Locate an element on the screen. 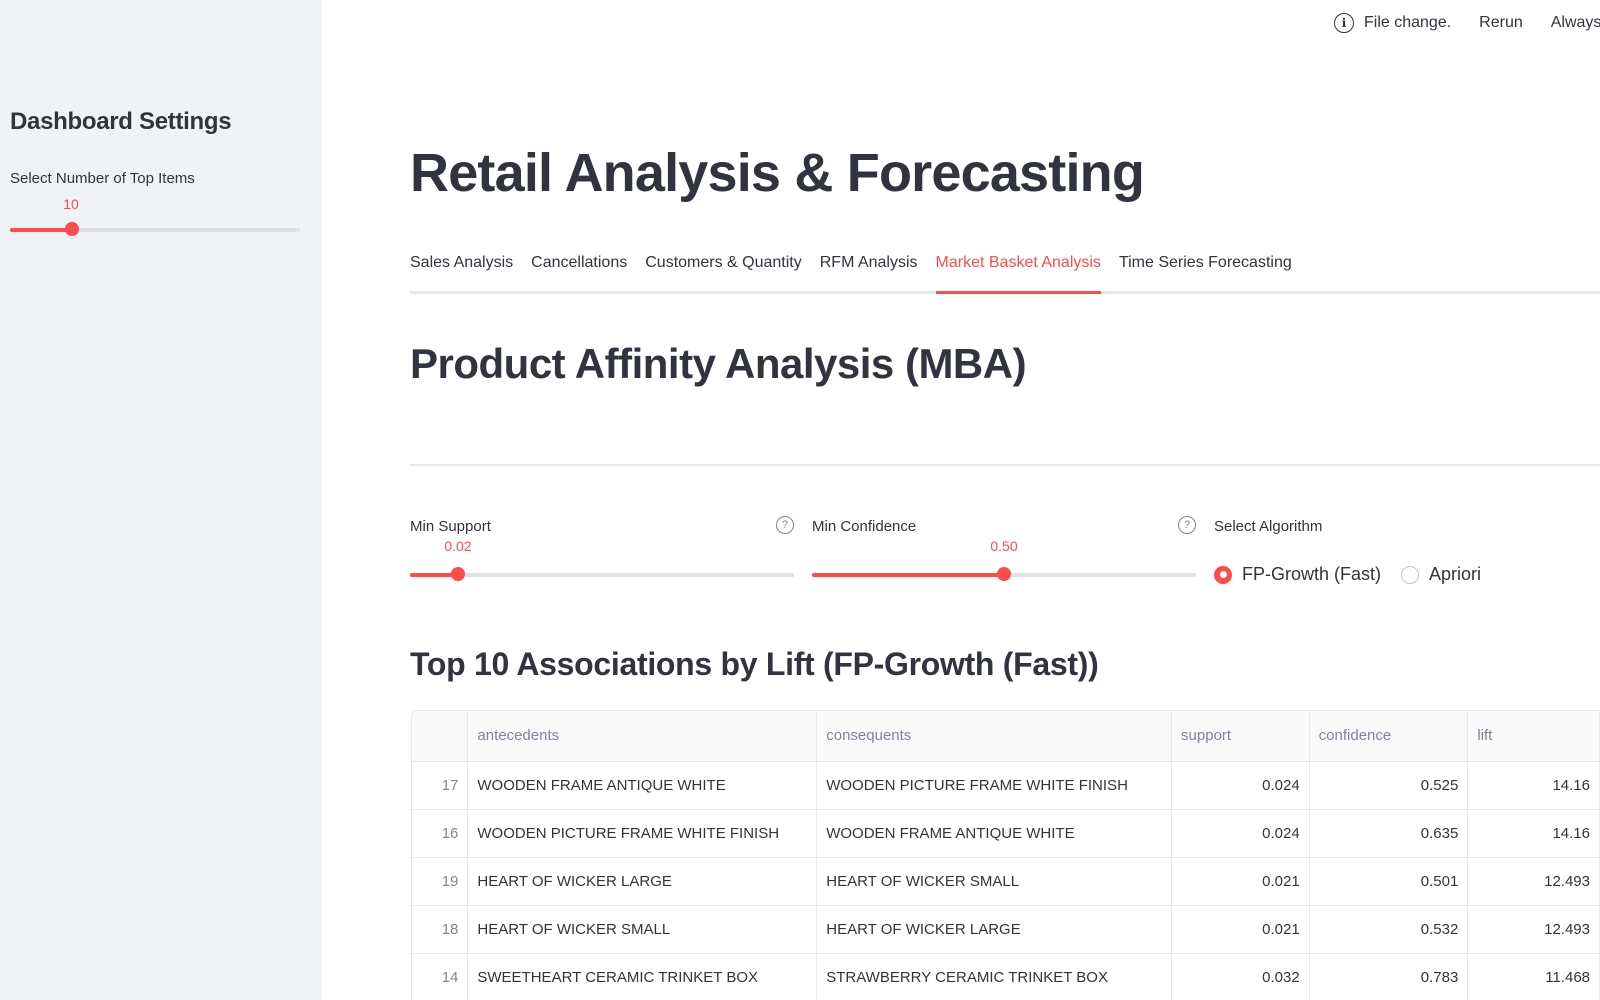  algorithm-radio-group: FP-Growth (Fast) Apriori is located at coordinates (1357, 574).